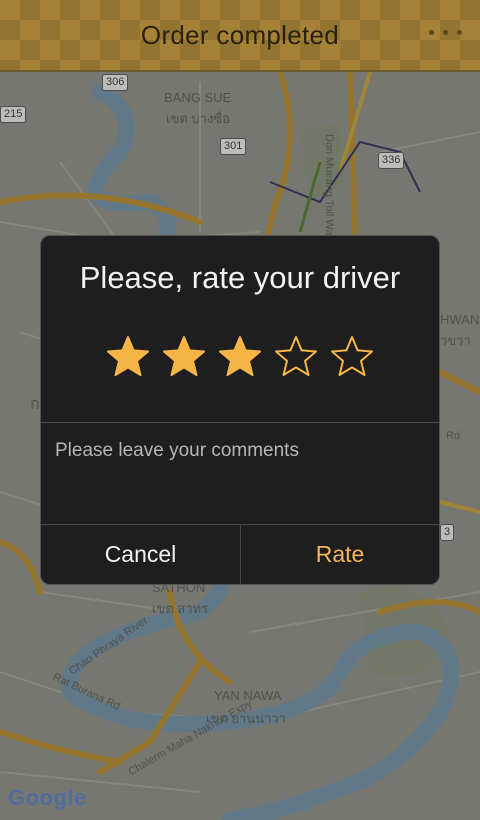 Image resolution: width=480 pixels, height=820 pixels. I want to click on map-label-hwan-th: วขวา, so click(455, 340).